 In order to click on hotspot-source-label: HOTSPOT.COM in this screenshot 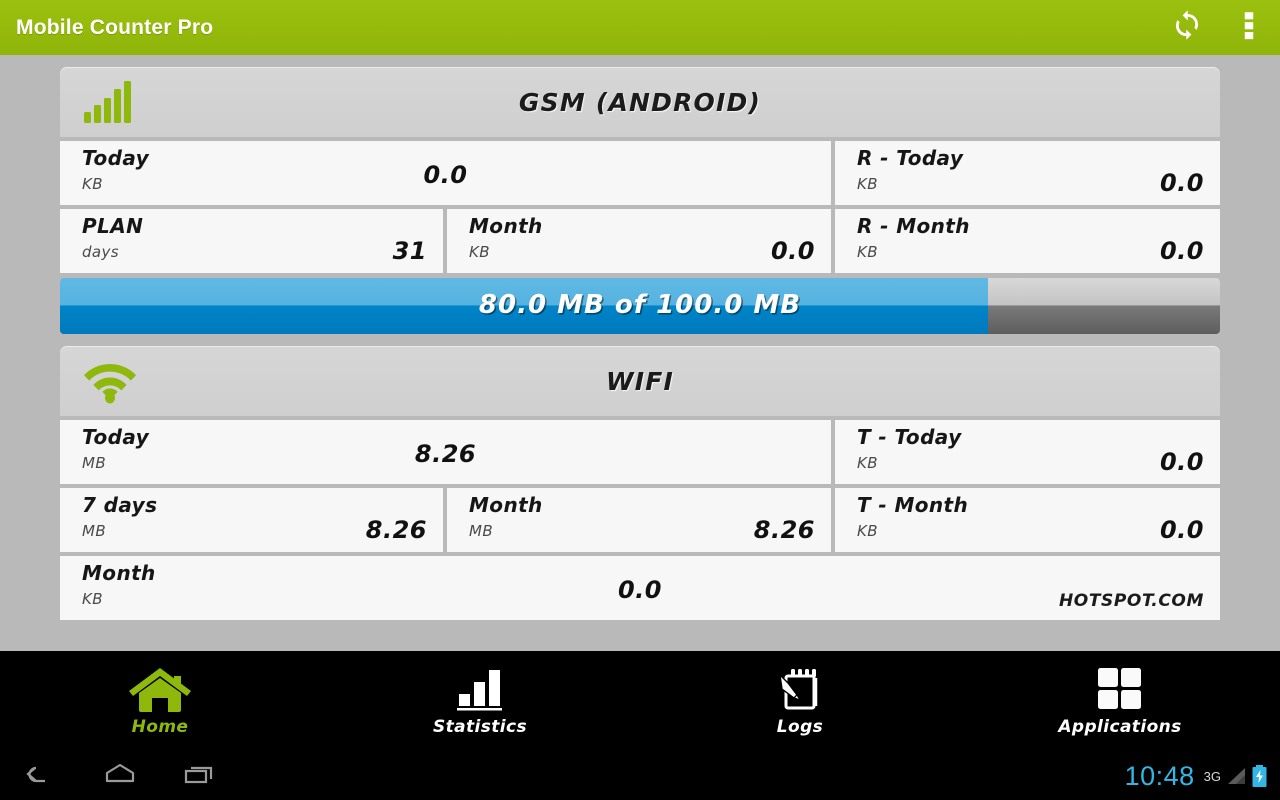, I will do `click(1131, 601)`.